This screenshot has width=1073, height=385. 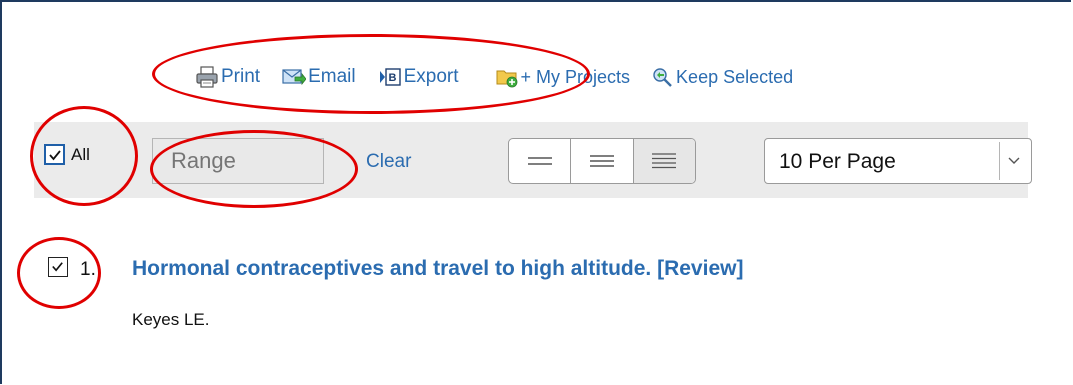 I want to click on density-compact-button, so click(x=540, y=161).